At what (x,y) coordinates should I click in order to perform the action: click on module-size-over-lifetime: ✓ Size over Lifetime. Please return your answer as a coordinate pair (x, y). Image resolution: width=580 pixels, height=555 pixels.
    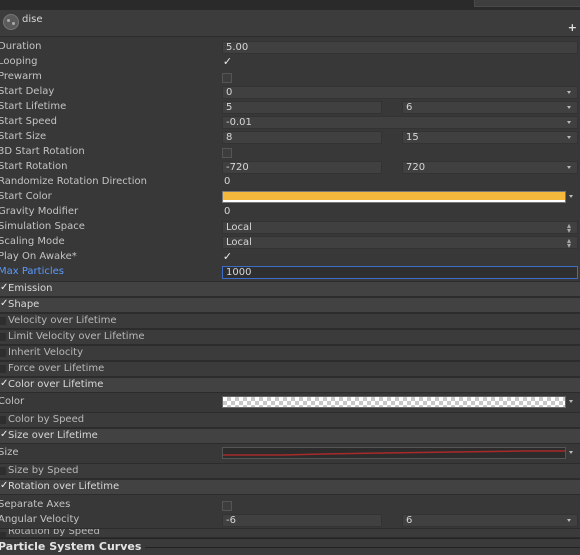
    Looking at the image, I should click on (290, 436).